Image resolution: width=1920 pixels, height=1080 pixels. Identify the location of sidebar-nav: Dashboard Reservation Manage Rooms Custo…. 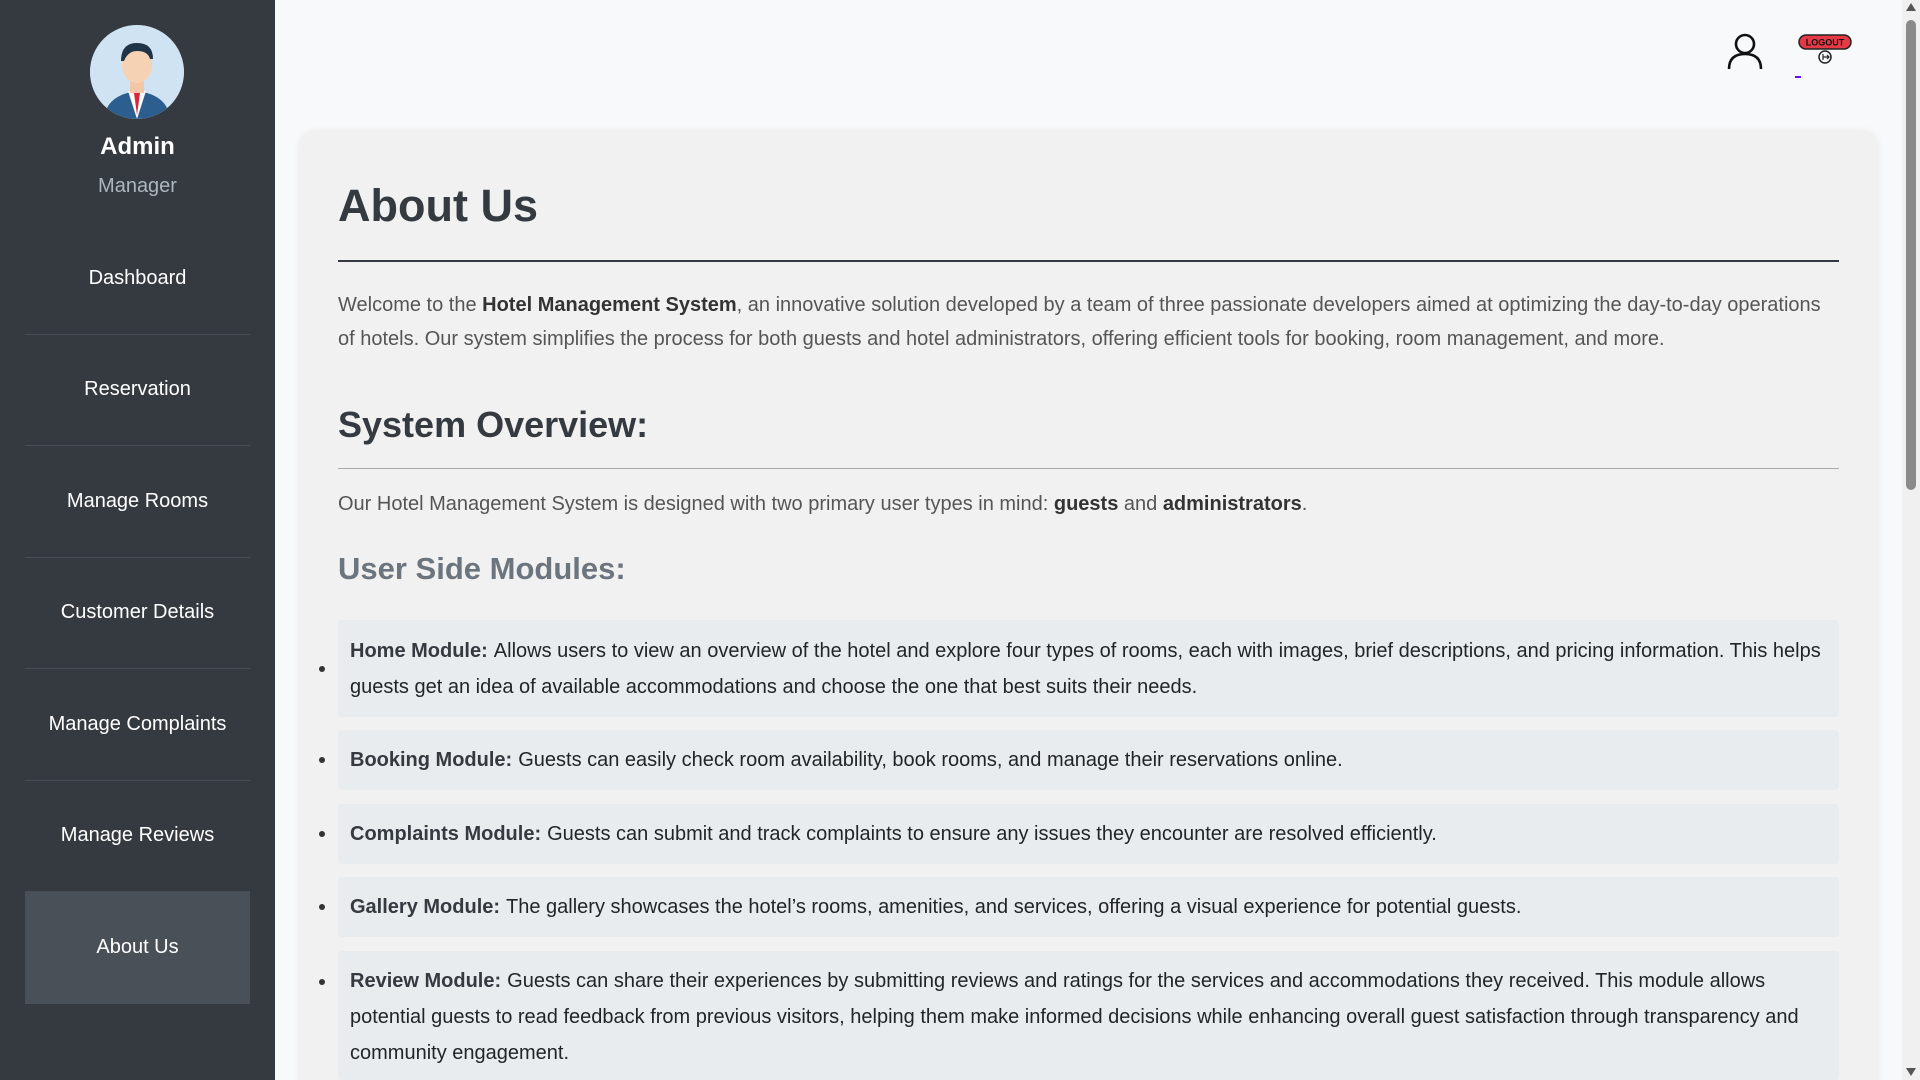
(137, 613).